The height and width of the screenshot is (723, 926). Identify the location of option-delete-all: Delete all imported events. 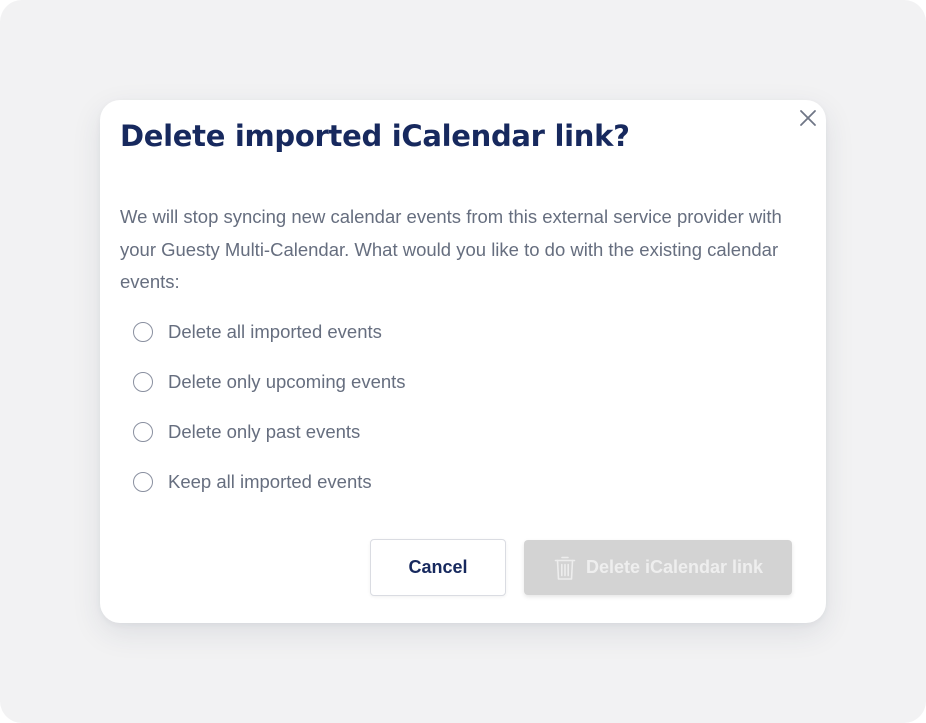
(269, 332).